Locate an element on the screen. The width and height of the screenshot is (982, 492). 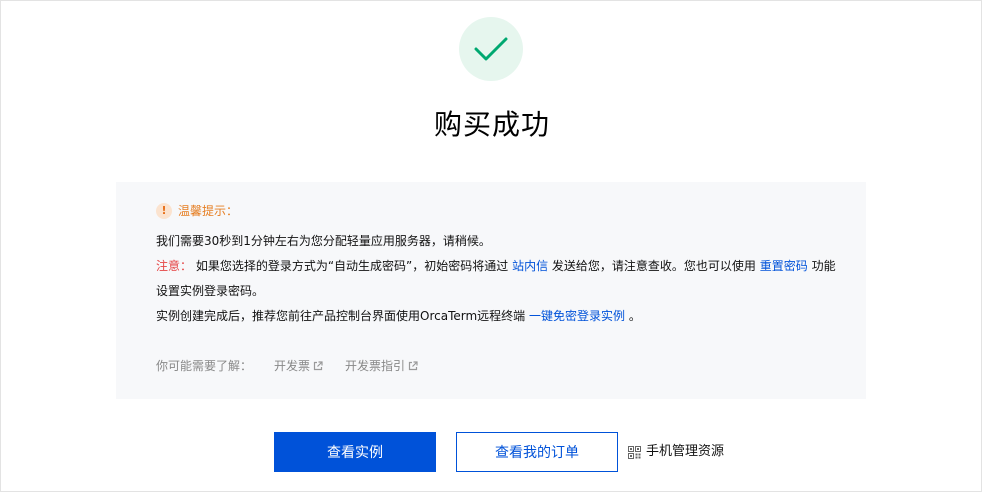
view-orders-button: 查看我的订单 is located at coordinates (537, 452).